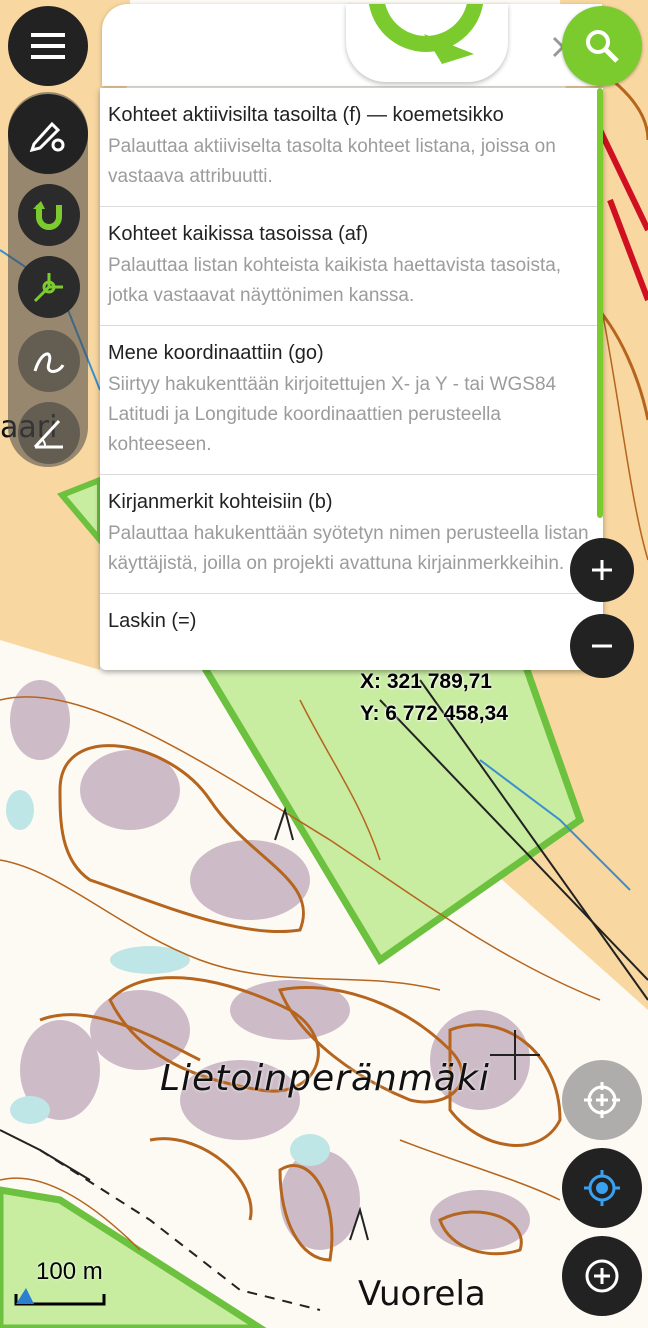 The width and height of the screenshot is (648, 1328). Describe the element at coordinates (180, 45) in the screenshot. I see `search-input` at that location.